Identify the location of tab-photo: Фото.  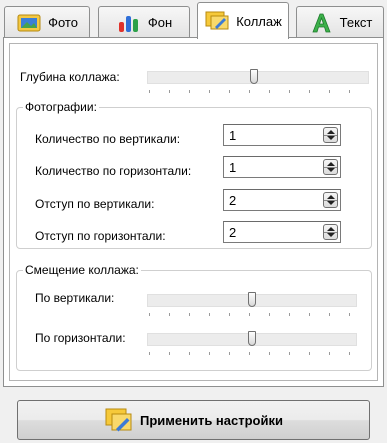
(47, 22).